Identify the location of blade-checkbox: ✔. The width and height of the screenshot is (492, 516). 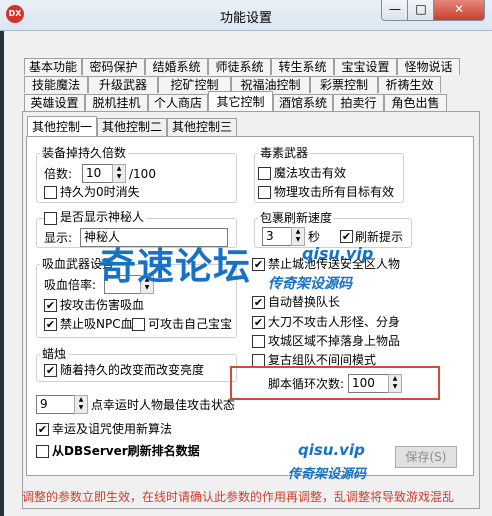
(258, 322).